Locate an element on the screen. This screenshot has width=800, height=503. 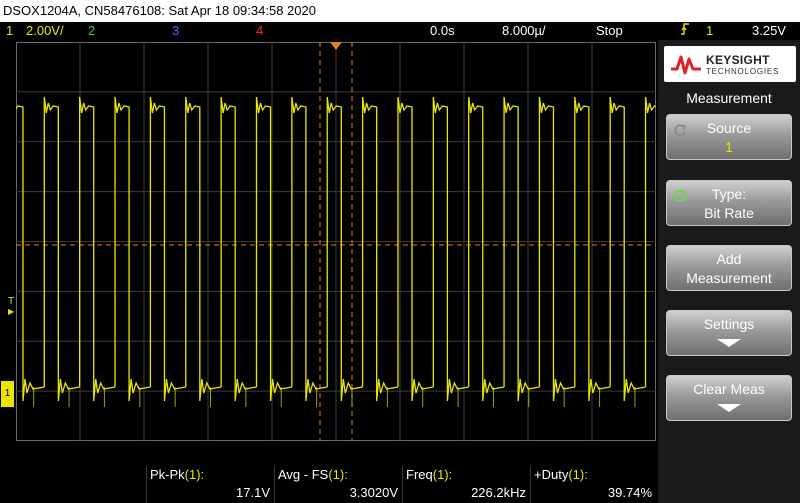
trigger-position-marker is located at coordinates (336, 46).